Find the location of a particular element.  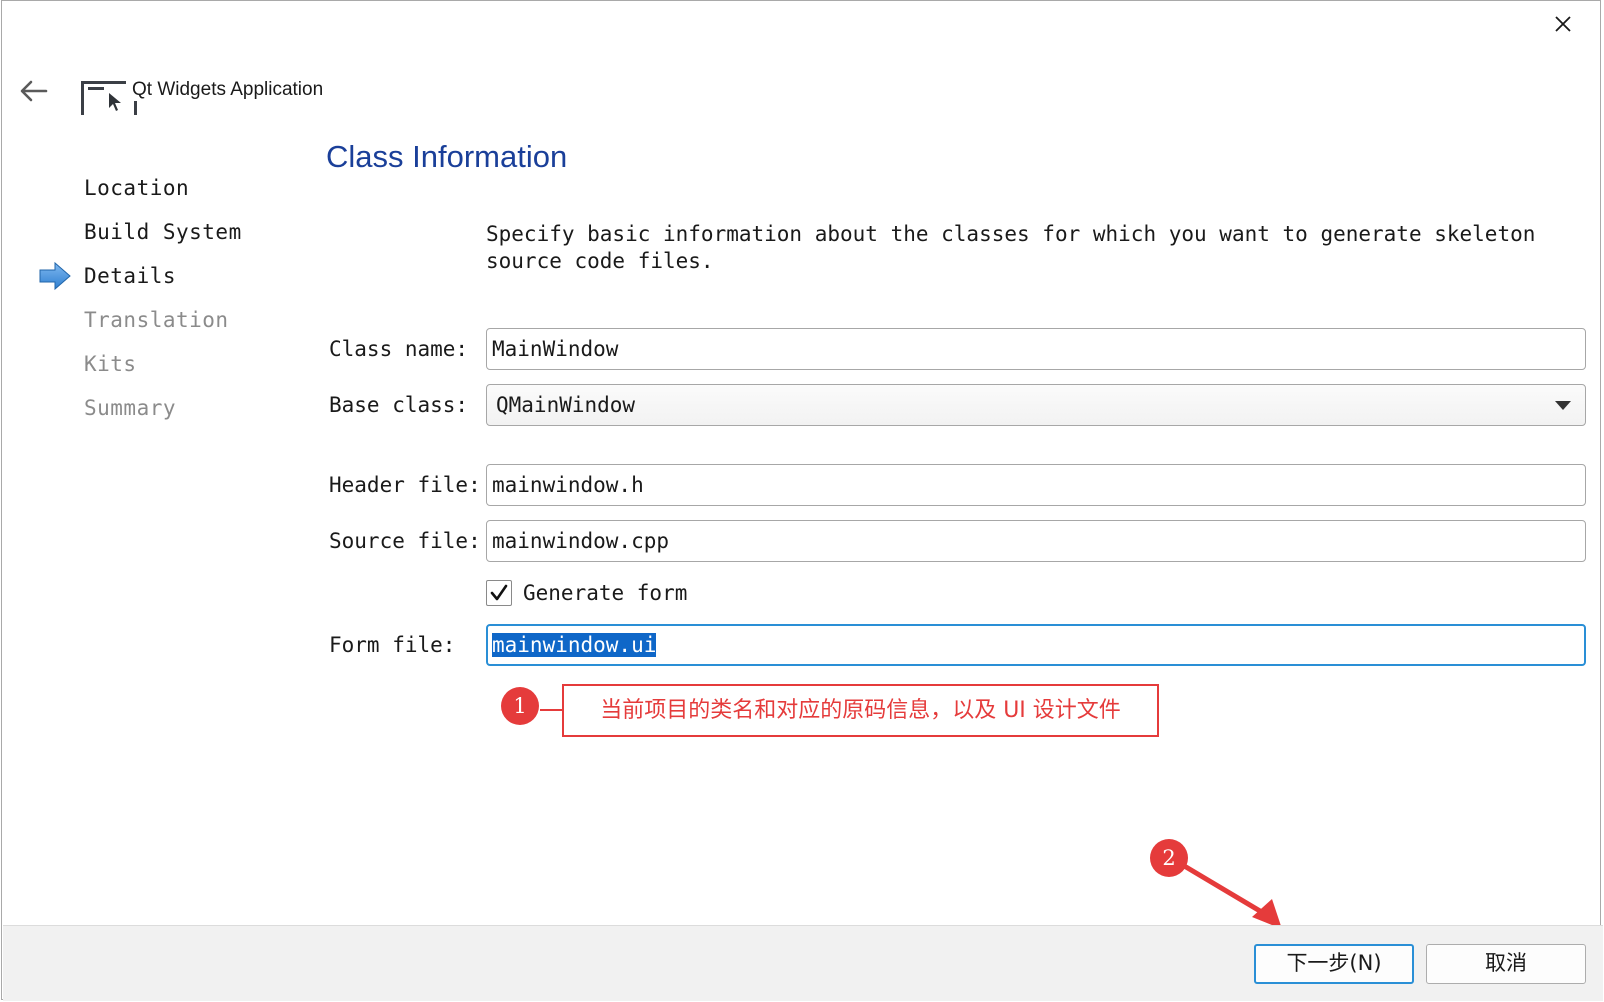

generate-form-checkbox is located at coordinates (499, 593).